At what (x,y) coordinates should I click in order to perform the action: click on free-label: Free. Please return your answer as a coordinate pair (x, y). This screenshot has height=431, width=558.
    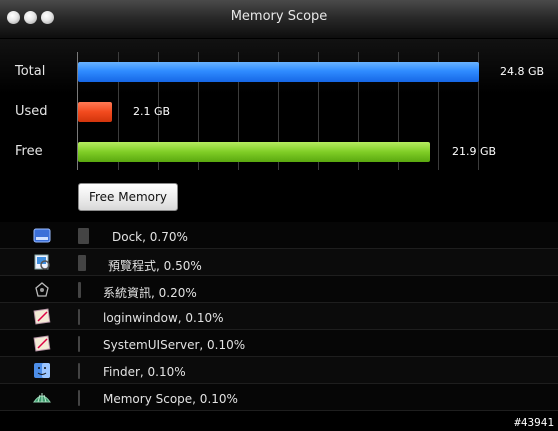
    Looking at the image, I should click on (29, 151).